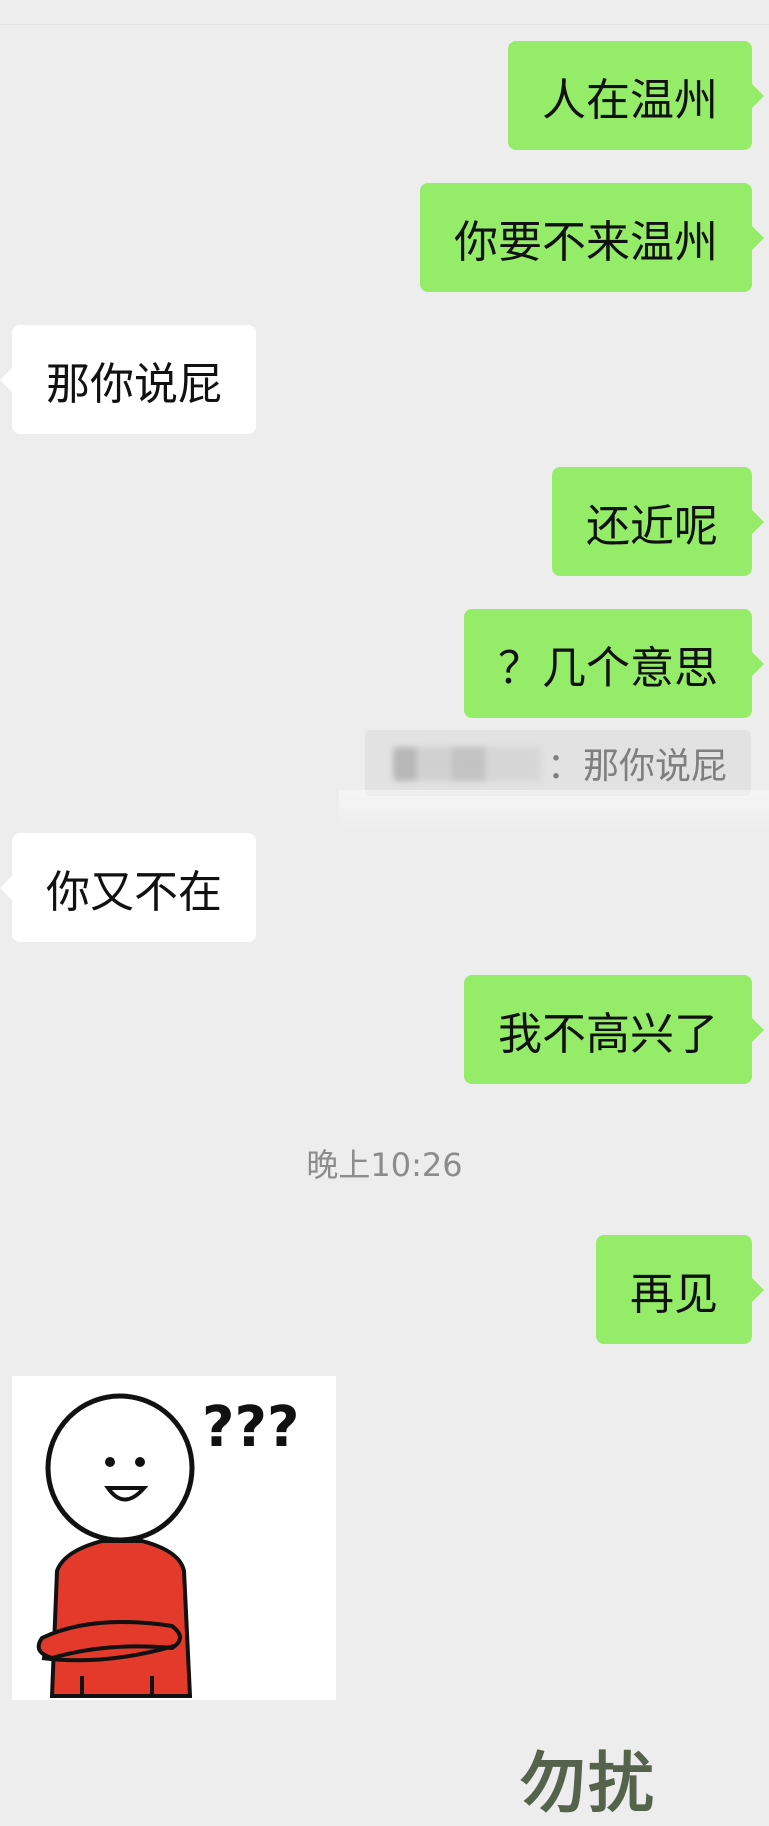 The height and width of the screenshot is (1826, 769). Describe the element at coordinates (467, 764) in the screenshot. I see `redacted-name` at that location.